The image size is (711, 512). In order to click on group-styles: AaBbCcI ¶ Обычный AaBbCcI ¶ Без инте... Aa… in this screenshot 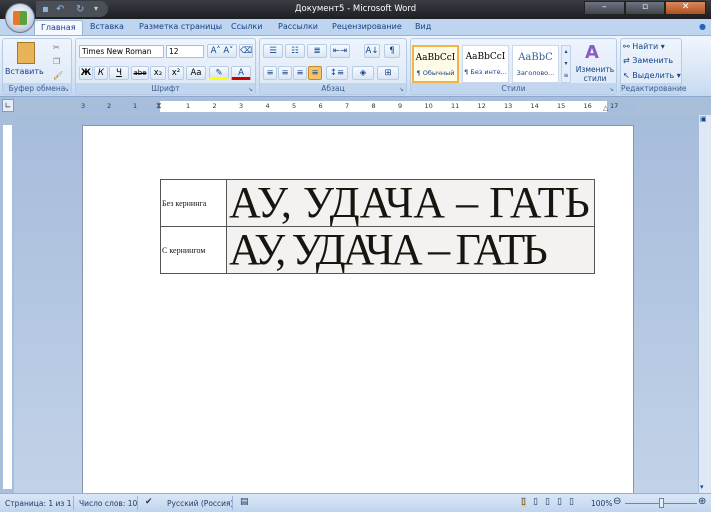, I will do `click(513, 66)`.